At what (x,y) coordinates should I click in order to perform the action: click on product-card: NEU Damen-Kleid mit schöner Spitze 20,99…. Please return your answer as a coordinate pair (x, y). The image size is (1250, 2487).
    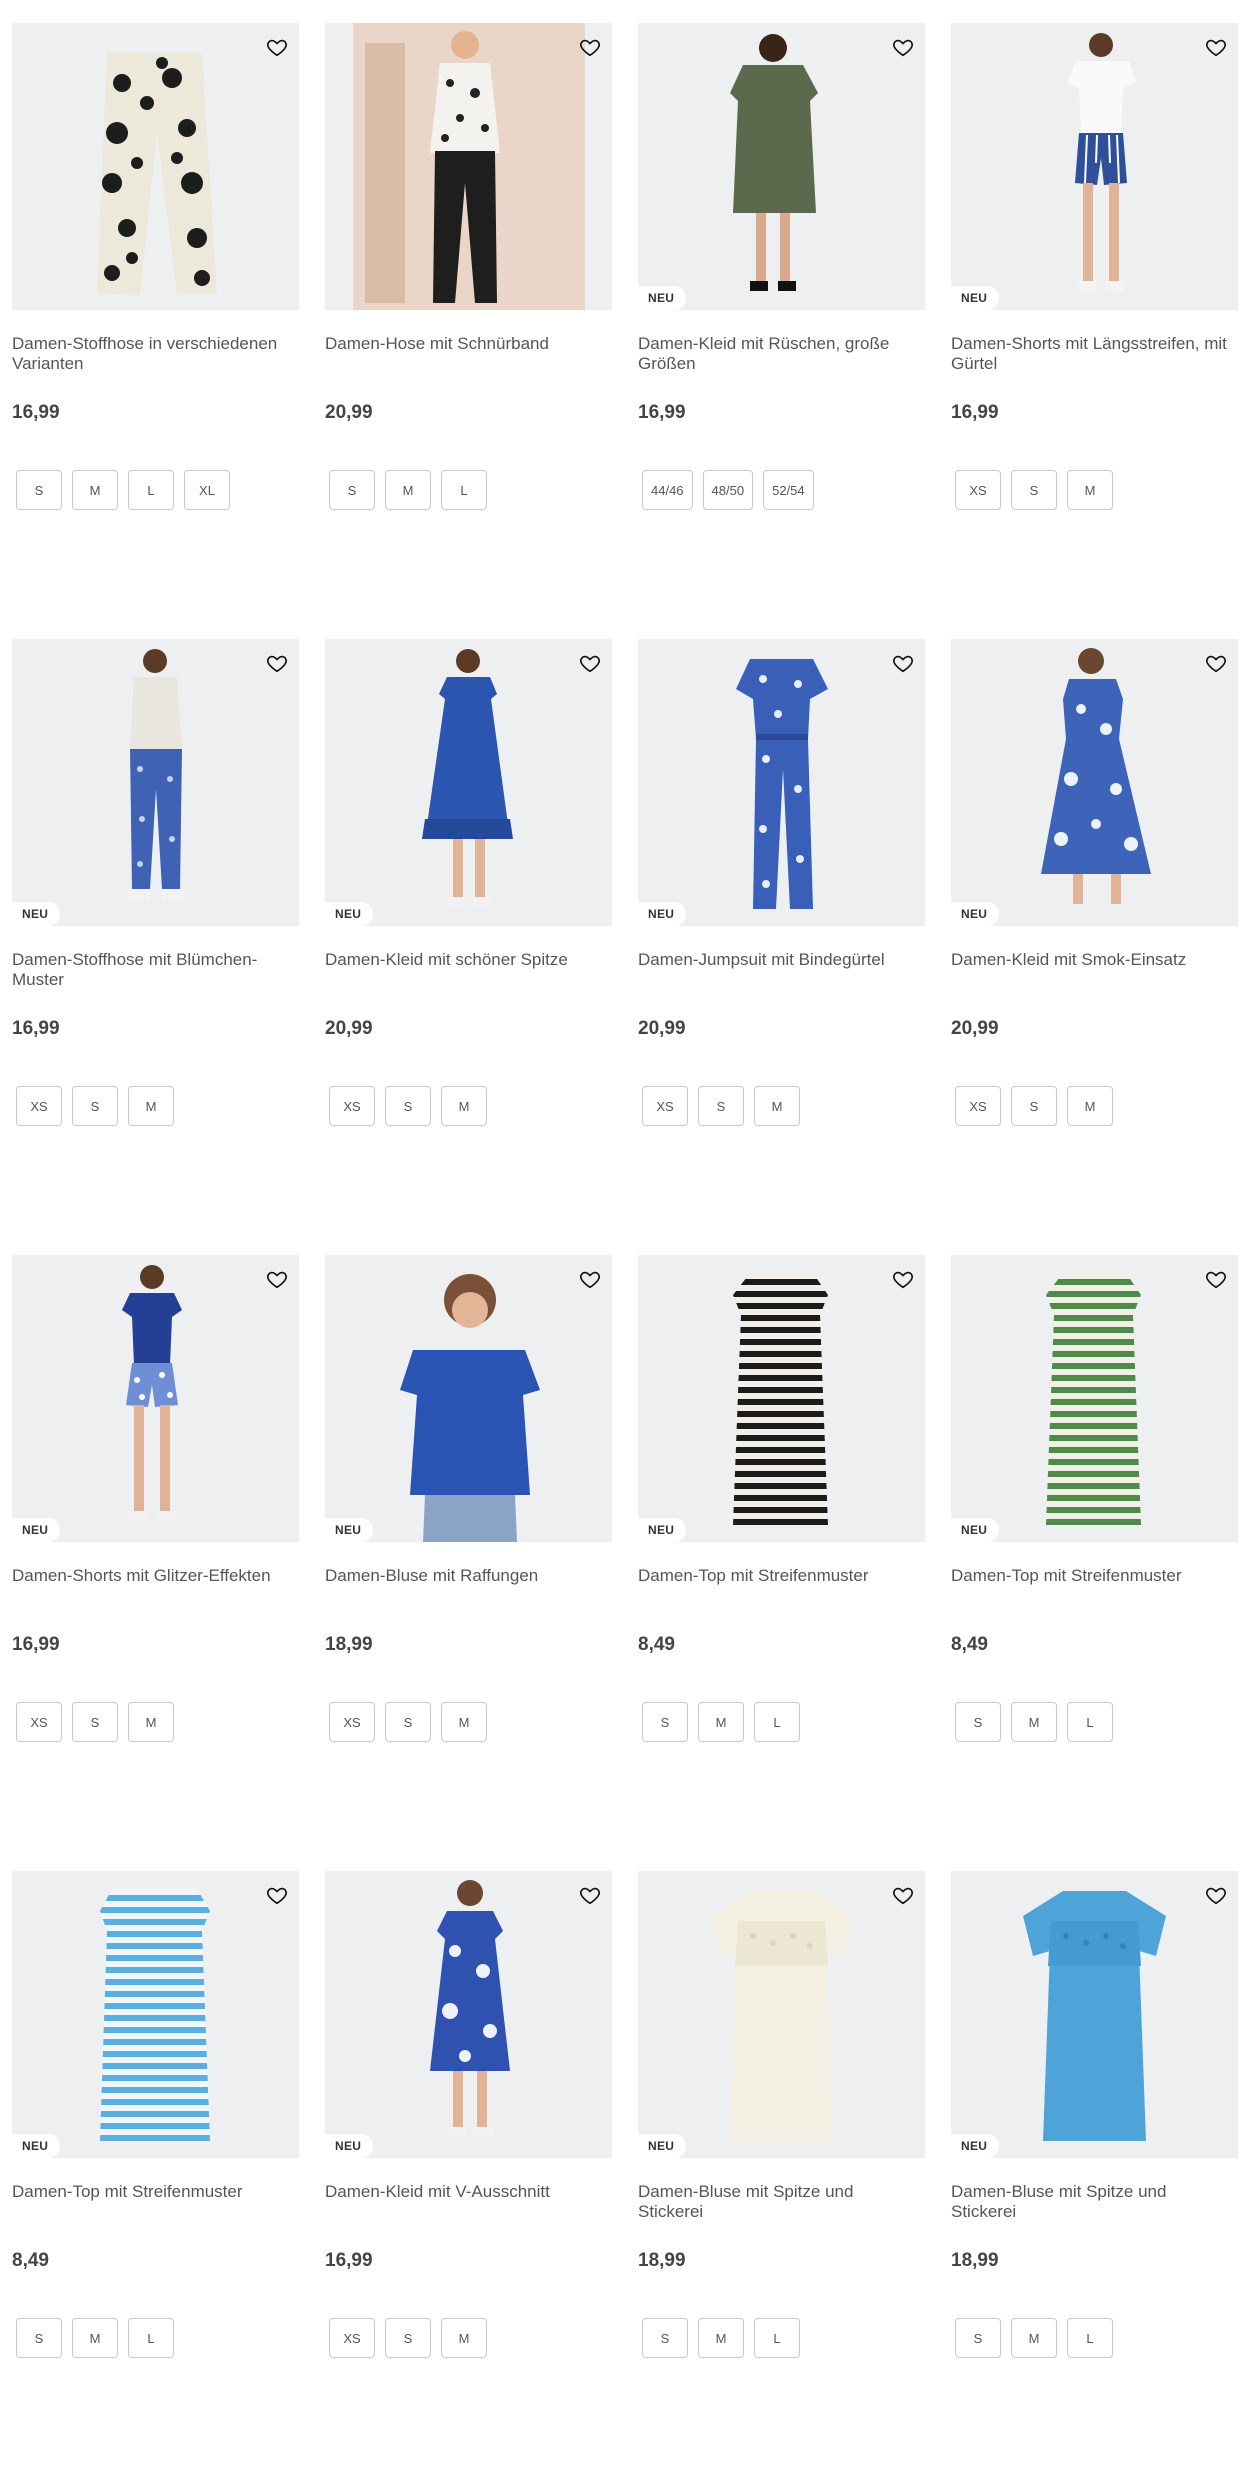
    Looking at the image, I should click on (468, 947).